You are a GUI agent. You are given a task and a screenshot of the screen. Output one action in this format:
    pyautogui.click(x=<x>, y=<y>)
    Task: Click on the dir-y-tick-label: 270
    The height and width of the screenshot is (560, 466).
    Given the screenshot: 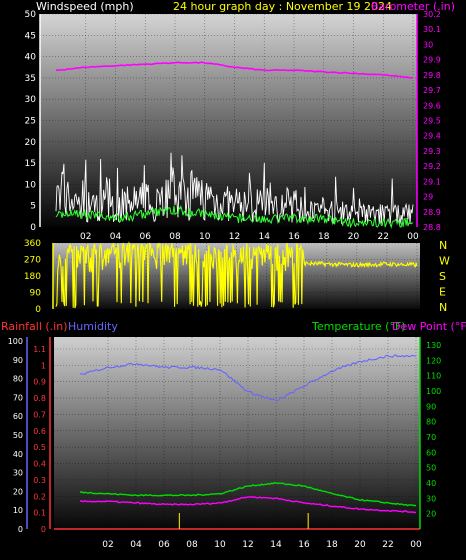 What is the action you would take?
    pyautogui.click(x=32, y=261)
    